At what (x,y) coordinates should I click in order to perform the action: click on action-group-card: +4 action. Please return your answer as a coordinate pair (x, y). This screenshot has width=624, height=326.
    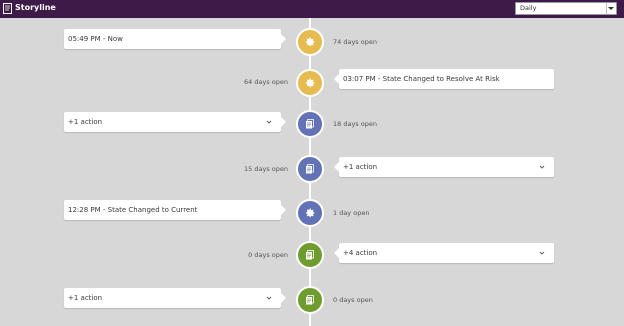
    Looking at the image, I should click on (444, 253).